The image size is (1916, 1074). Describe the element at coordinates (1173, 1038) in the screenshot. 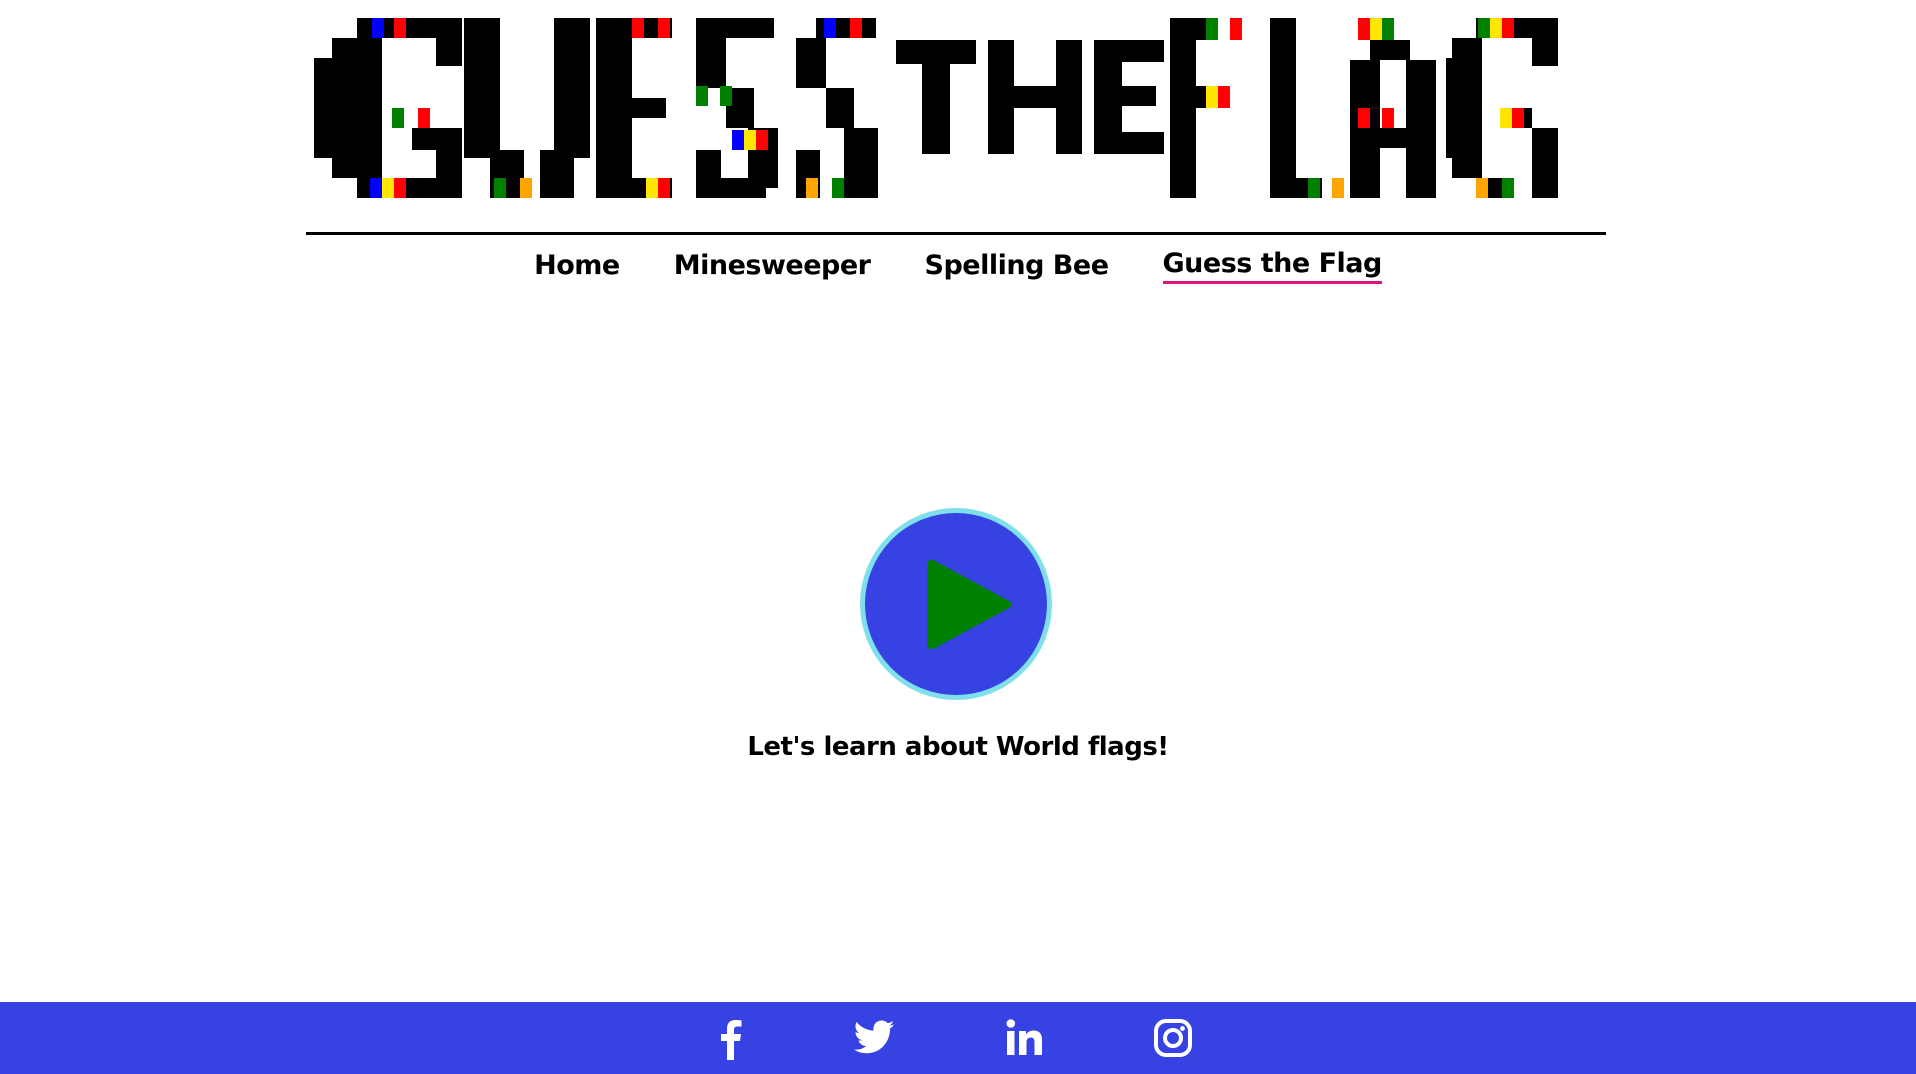

I see `instagram-icon` at that location.